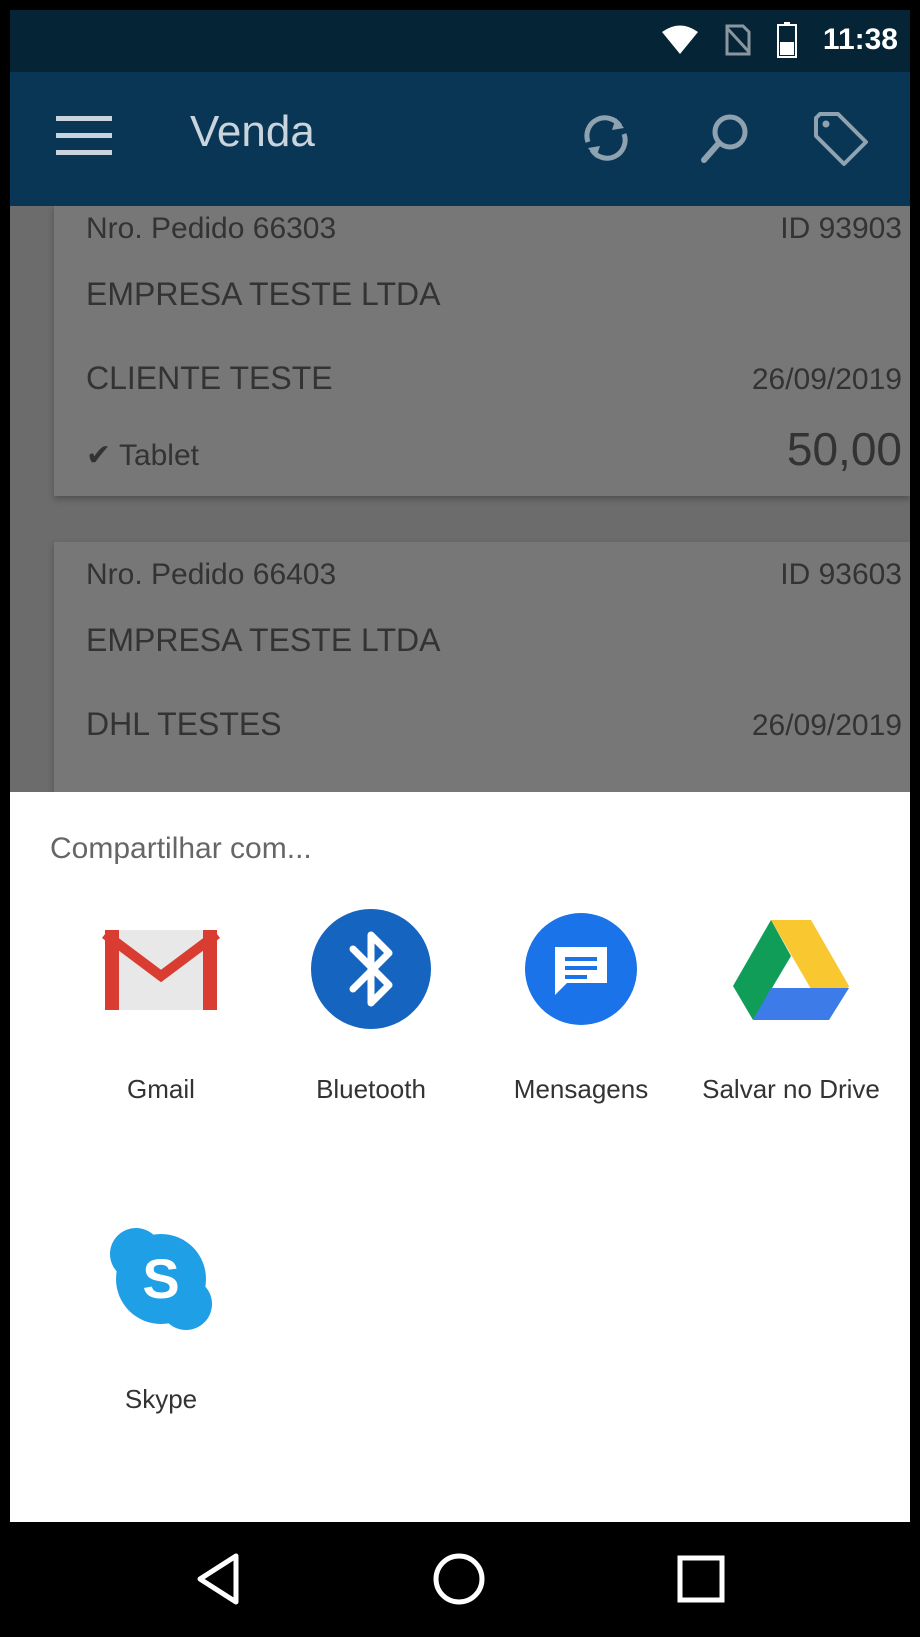 The image size is (920, 1637). What do you see at coordinates (161, 1399) in the screenshot?
I see `share-app-label: Skype` at bounding box center [161, 1399].